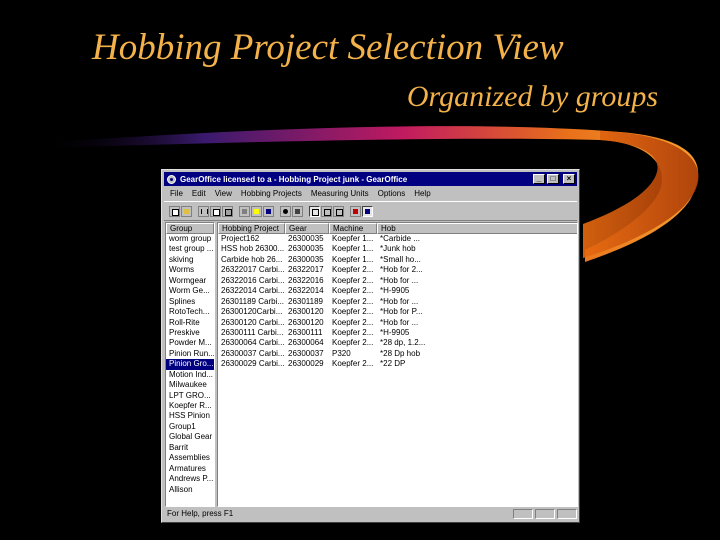 This screenshot has width=720, height=540. I want to click on group-list-item: Assemblies, so click(190, 458).